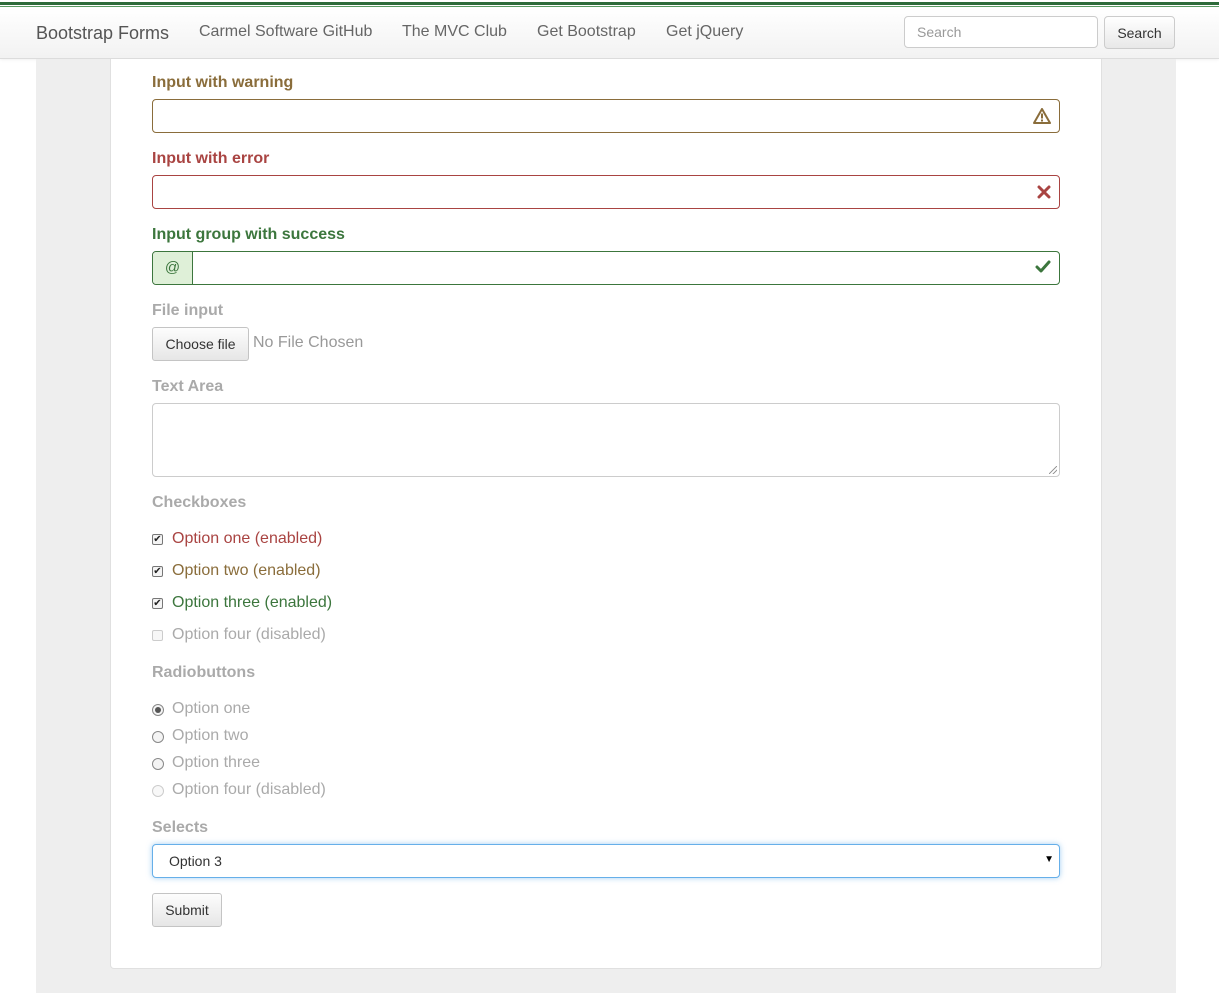 The image size is (1219, 993). I want to click on at-sign-addon: @, so click(173, 268).